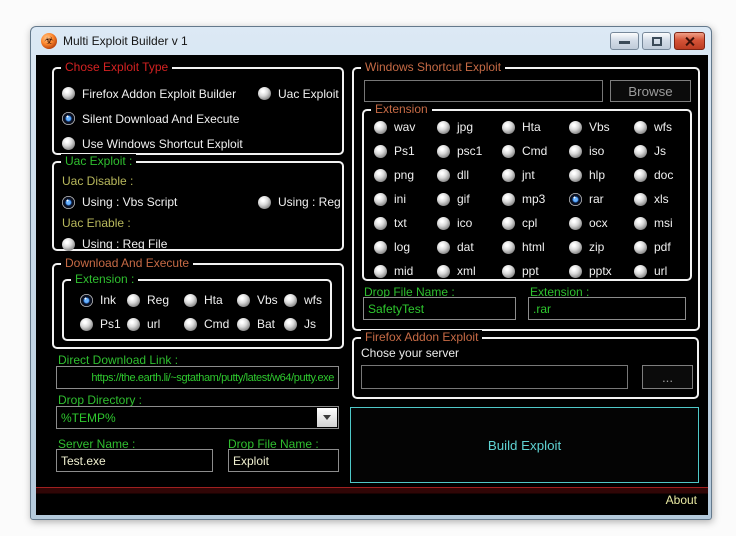 This screenshot has width=736, height=536. Describe the element at coordinates (405, 199) in the screenshot. I see `radio-option-ini: ini` at that location.